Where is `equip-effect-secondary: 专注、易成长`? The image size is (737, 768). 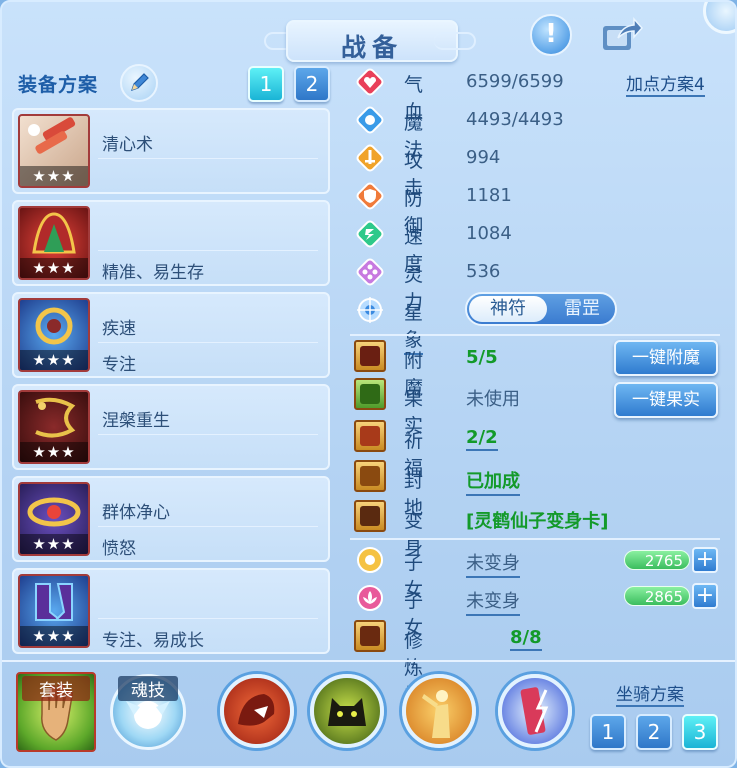
equip-effect-secondary: 专注、易成长 is located at coordinates (153, 641).